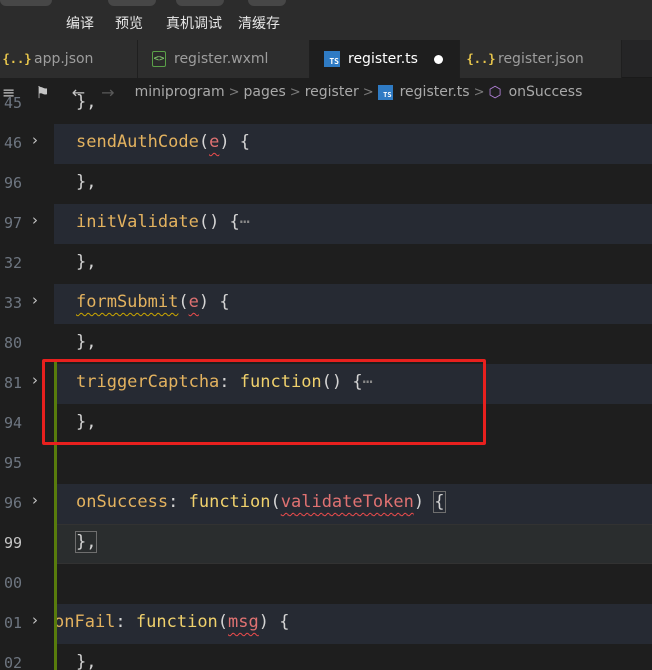 Image resolution: width=652 pixels, height=670 pixels. Describe the element at coordinates (326, 544) in the screenshot. I see `code-line-current: 99 },` at that location.